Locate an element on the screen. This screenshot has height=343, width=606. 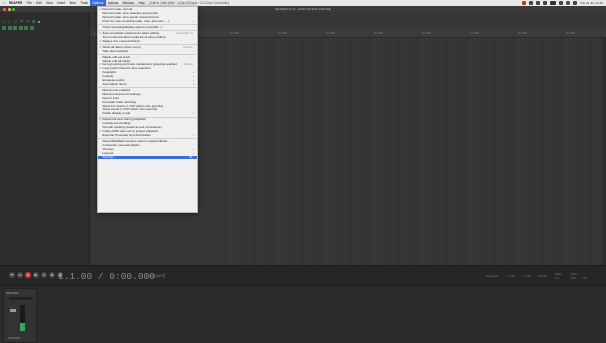
options-menu-item-label: Record mode: normal is located at coordinates (117, 9).